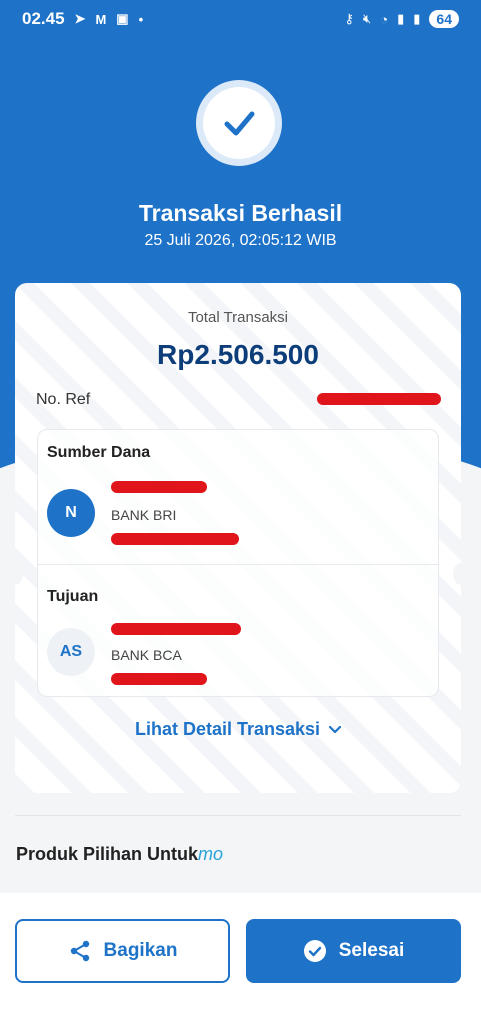  I want to click on done-label: Selesai, so click(371, 950).